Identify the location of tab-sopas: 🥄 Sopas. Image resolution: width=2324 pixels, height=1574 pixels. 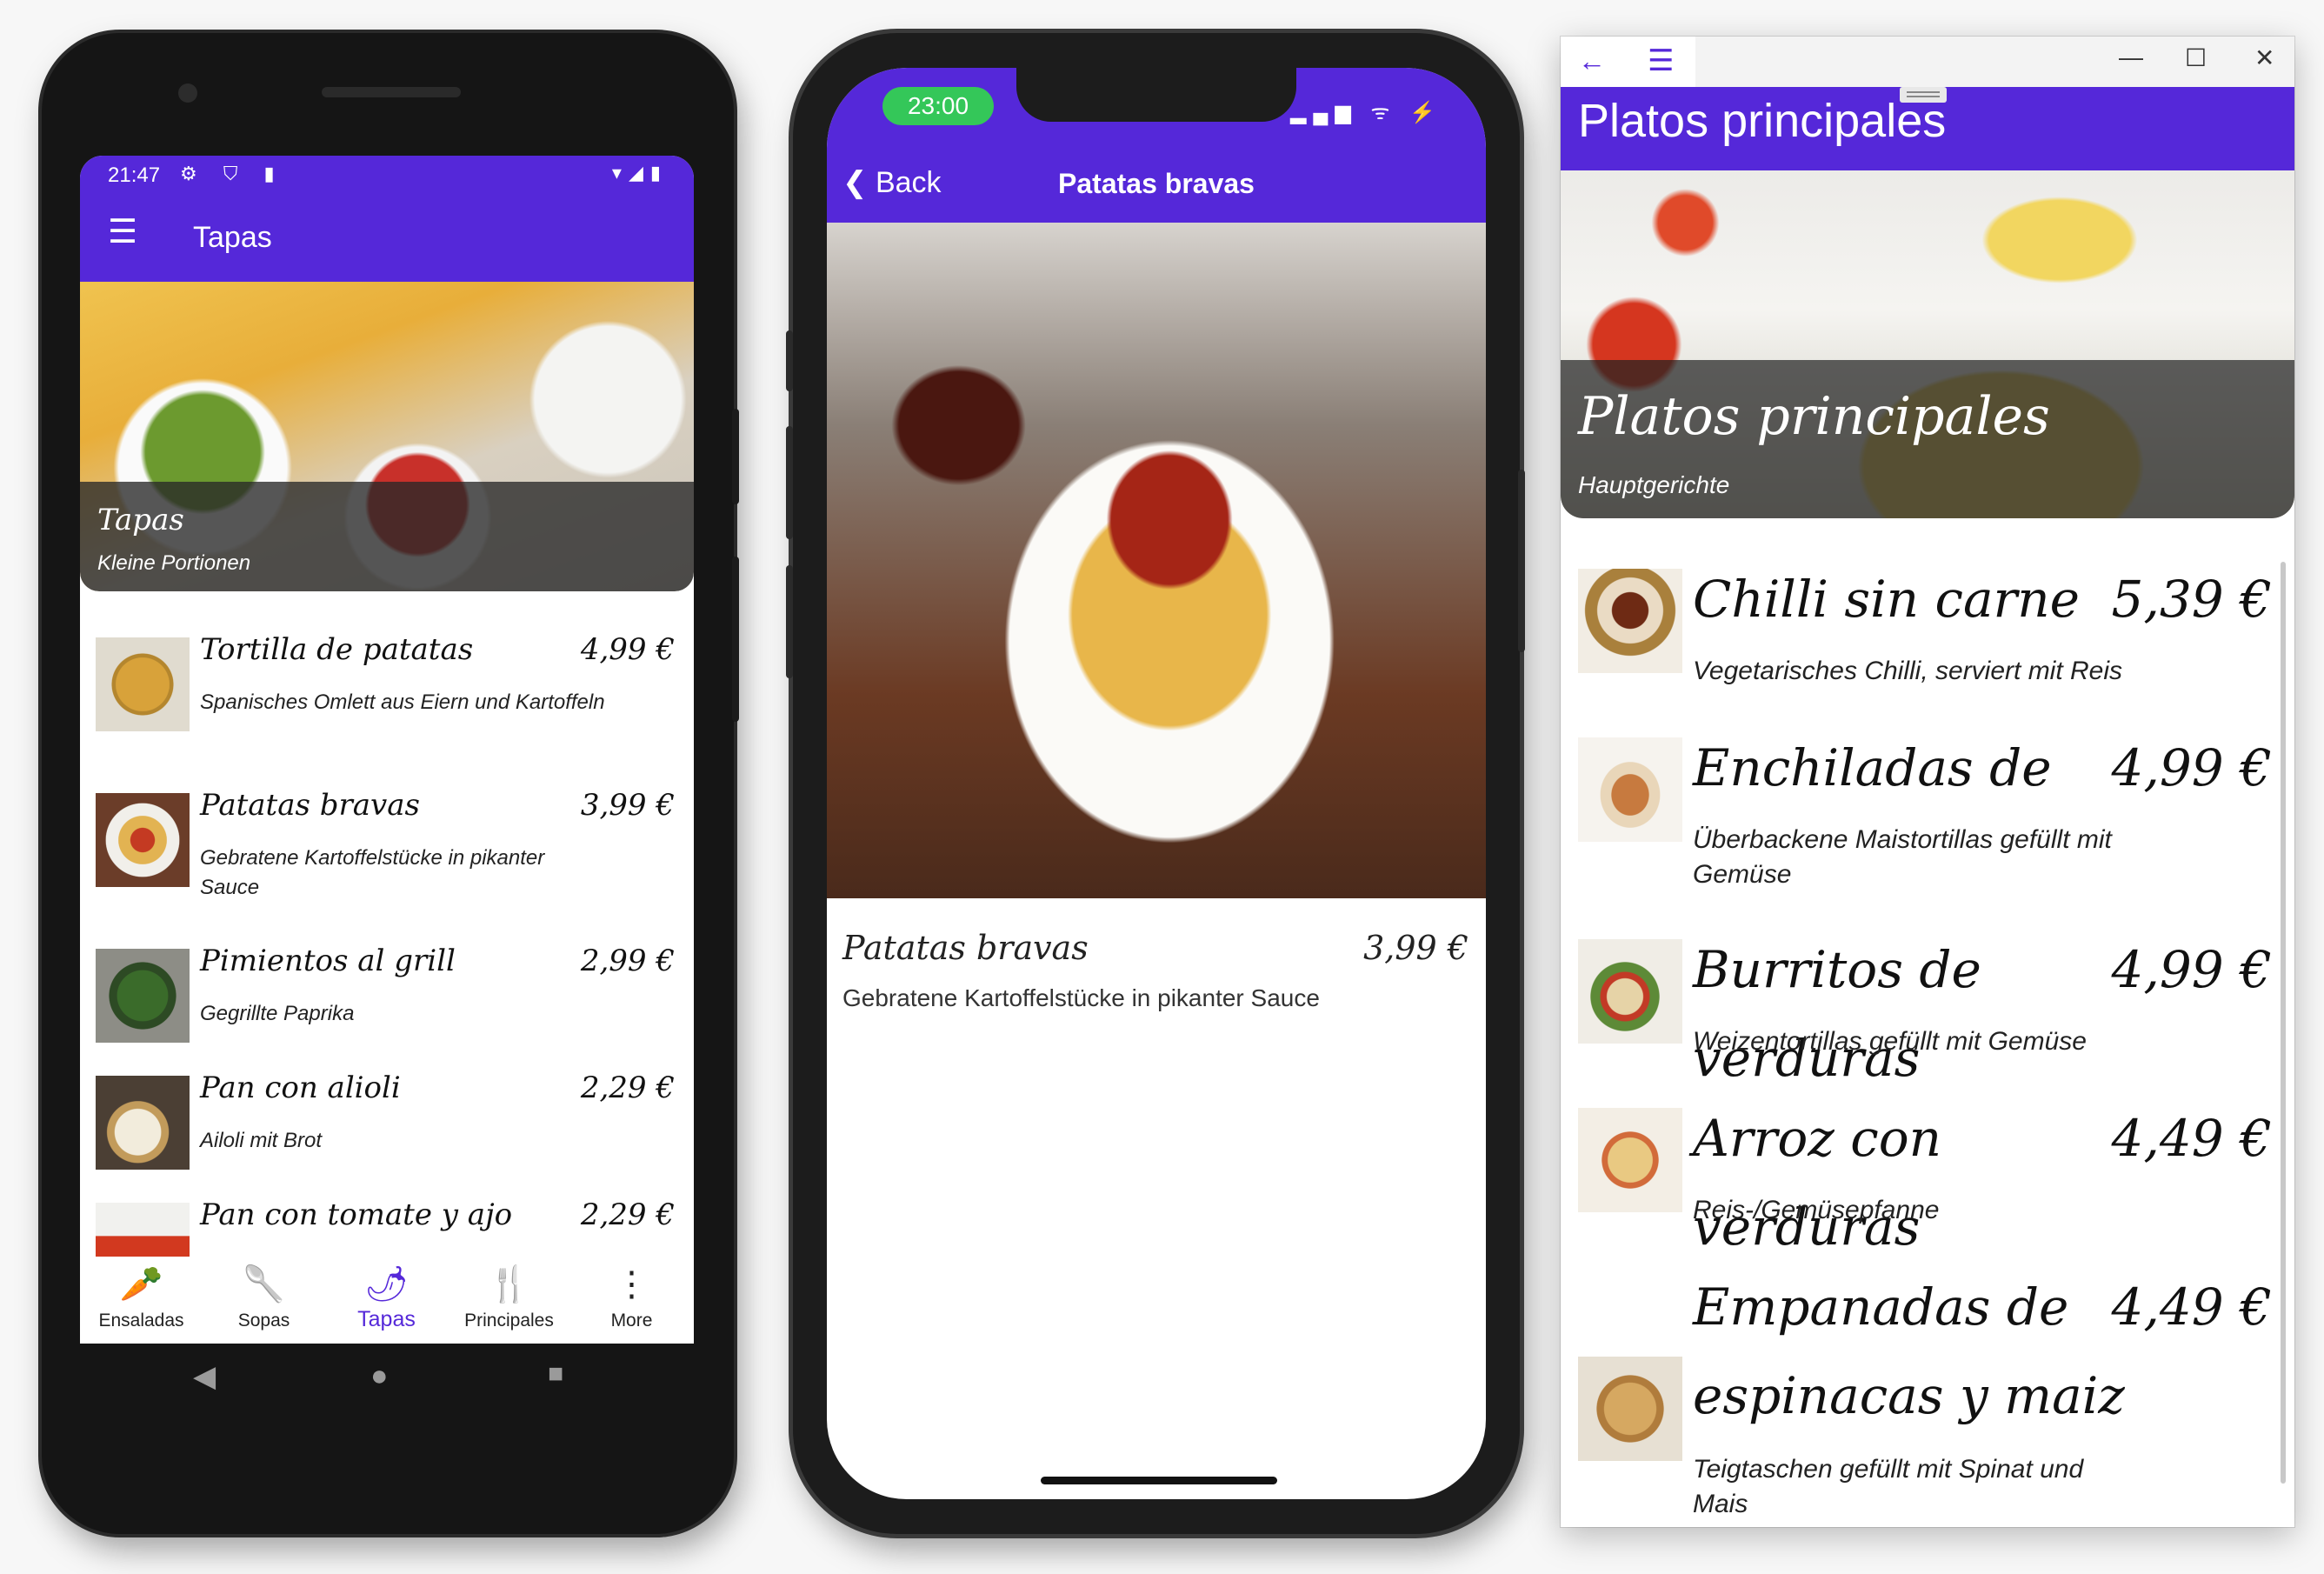
(264, 1300).